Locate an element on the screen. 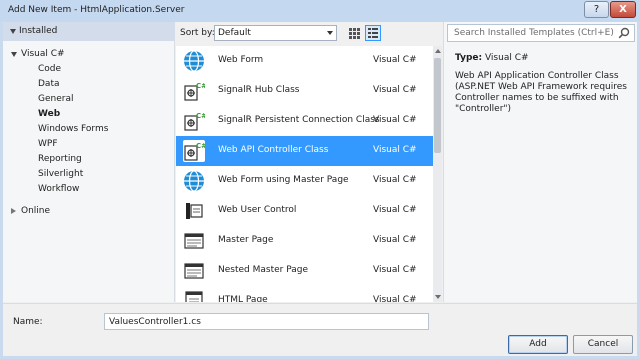 The image size is (640, 359). name-label: Name: is located at coordinates (28, 322).